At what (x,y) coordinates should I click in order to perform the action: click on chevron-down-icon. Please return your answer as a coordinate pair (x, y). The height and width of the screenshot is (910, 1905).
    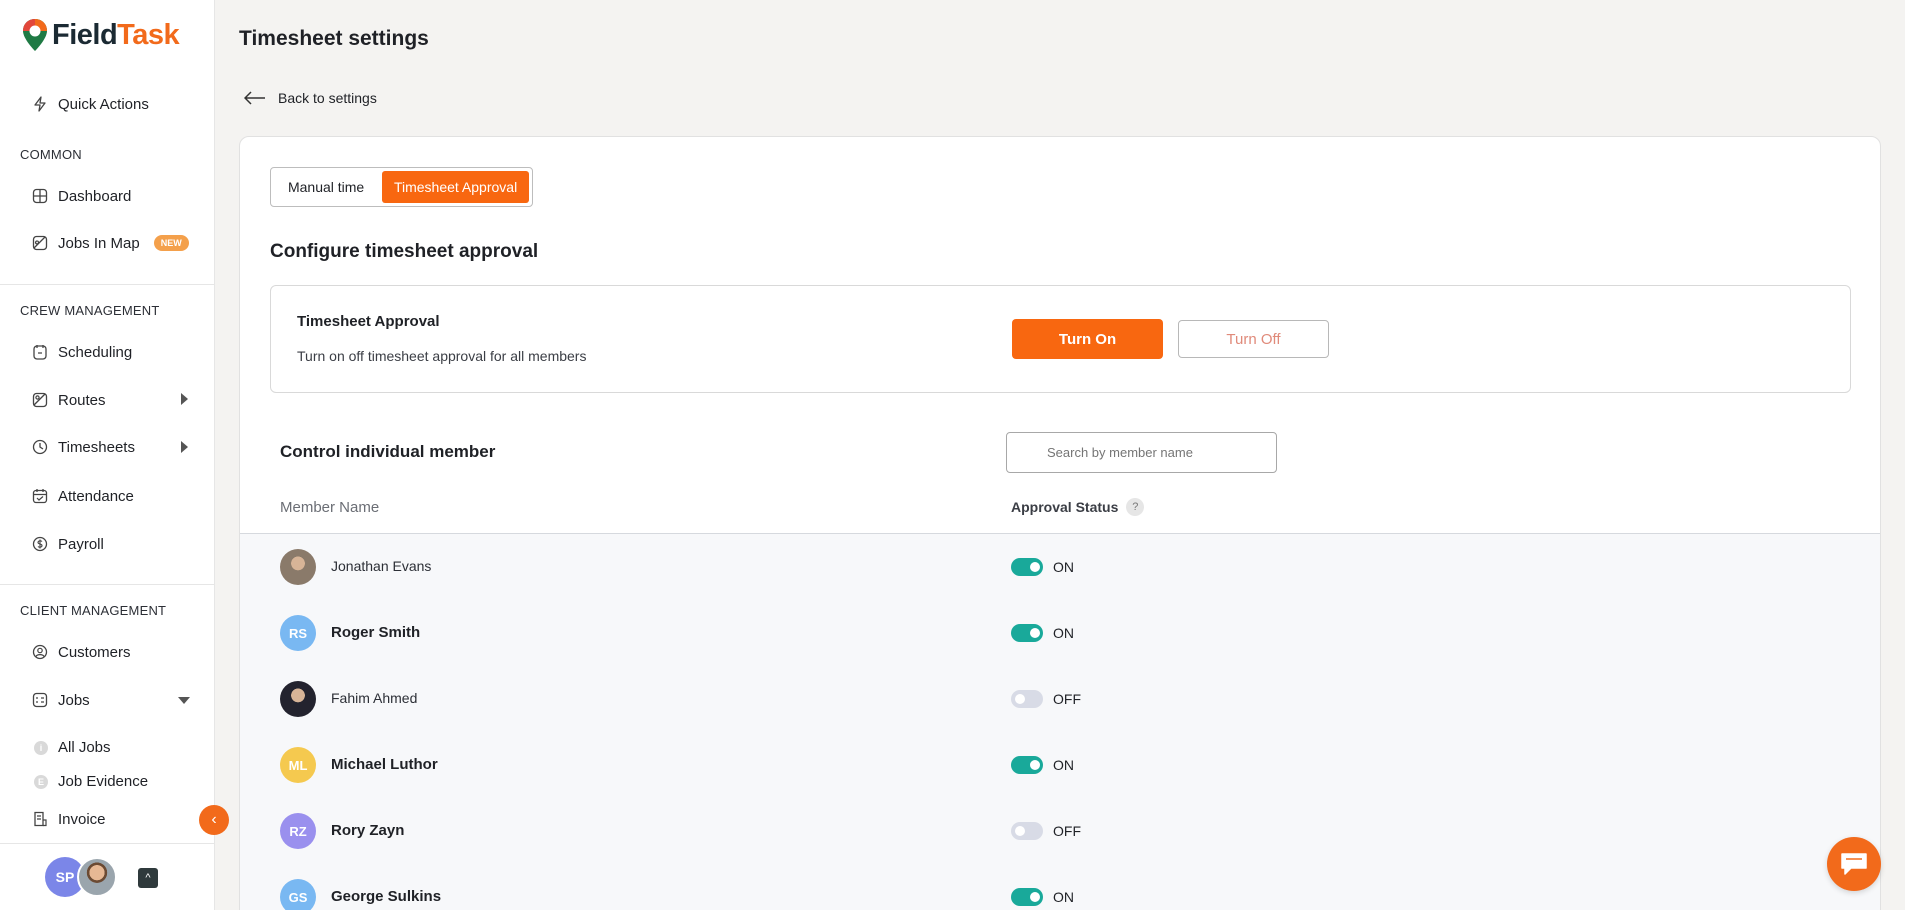
    Looking at the image, I should click on (184, 700).